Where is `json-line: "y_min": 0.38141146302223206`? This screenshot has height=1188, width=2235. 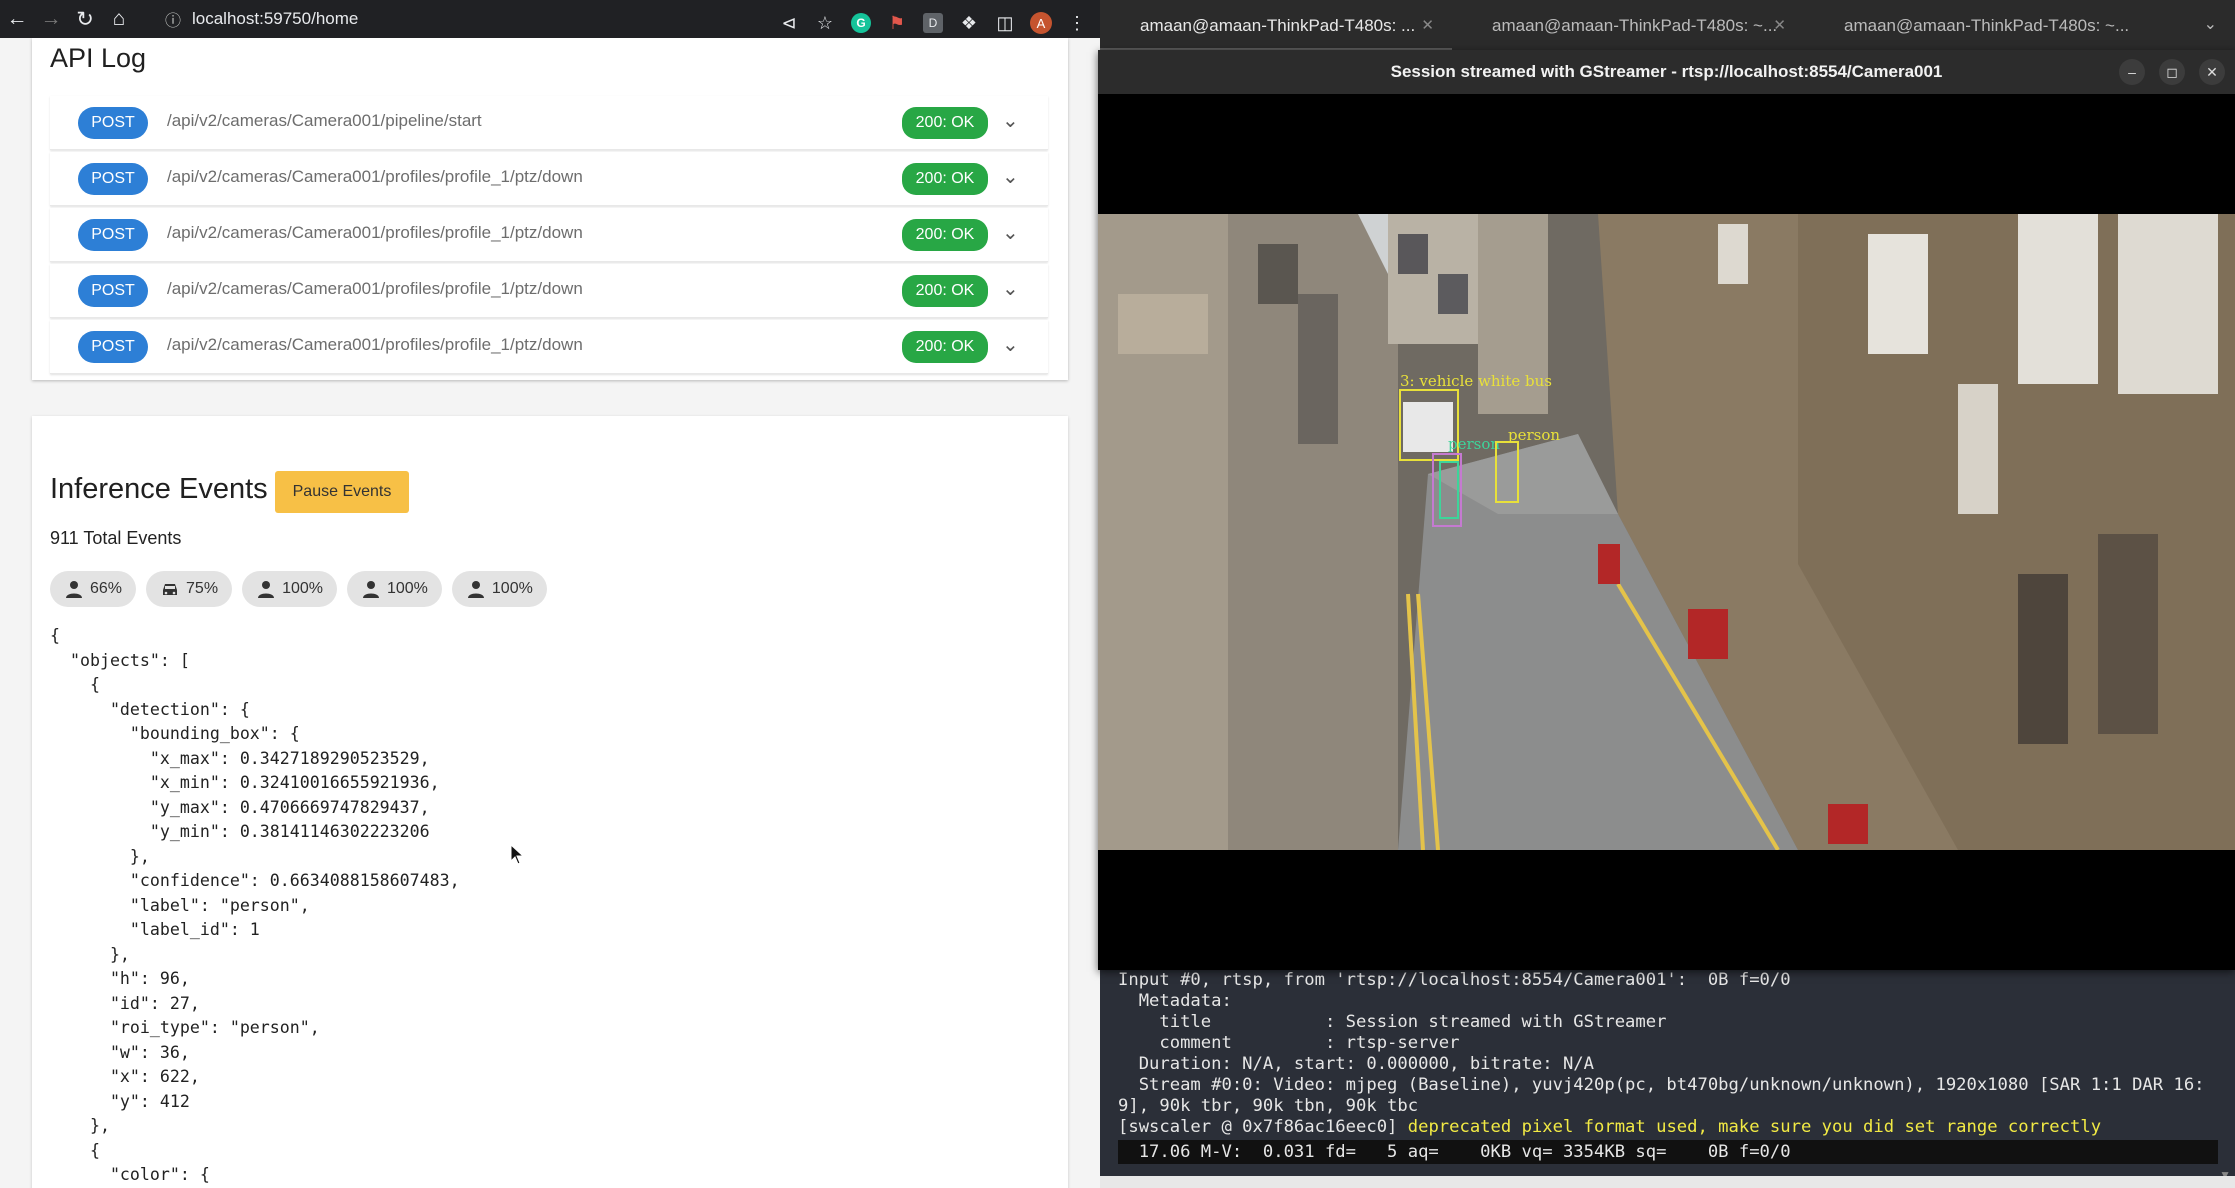 json-line: "y_min": 0.38141146302223206 is located at coordinates (240, 831).